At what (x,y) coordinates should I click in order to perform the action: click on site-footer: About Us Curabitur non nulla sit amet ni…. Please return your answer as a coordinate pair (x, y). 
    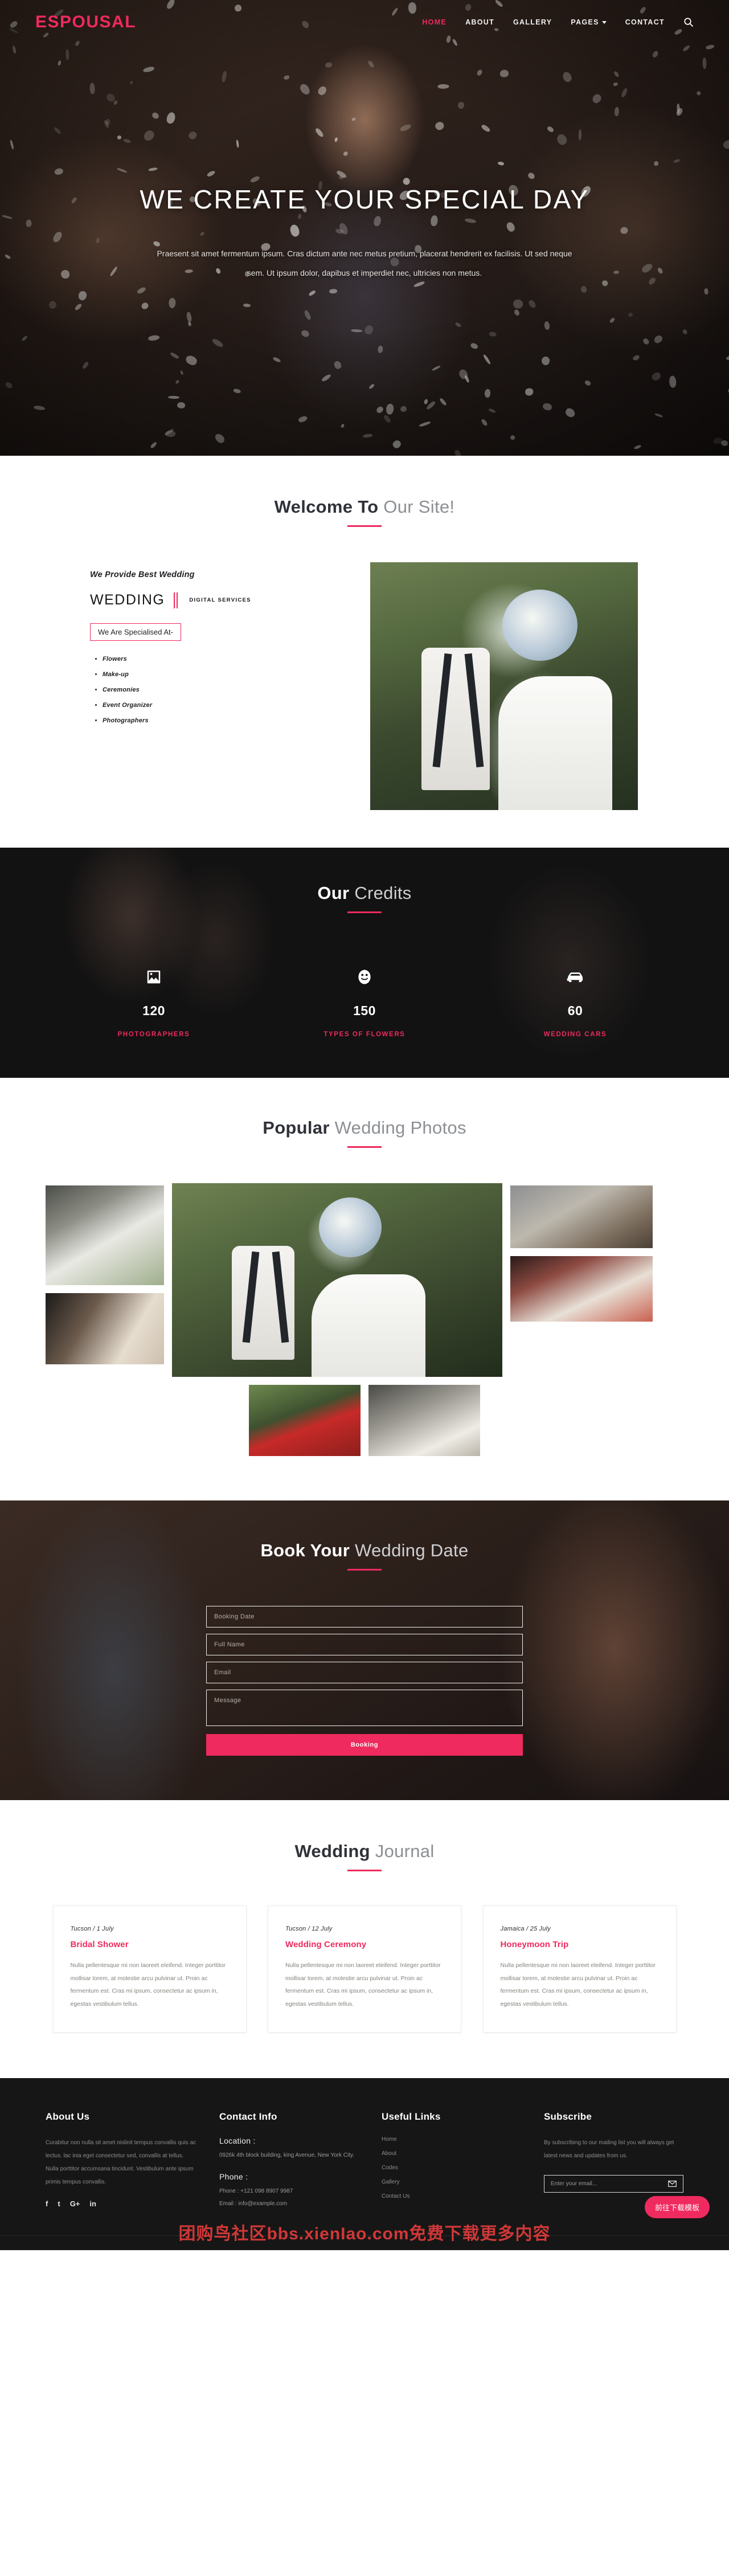
    Looking at the image, I should click on (364, 2164).